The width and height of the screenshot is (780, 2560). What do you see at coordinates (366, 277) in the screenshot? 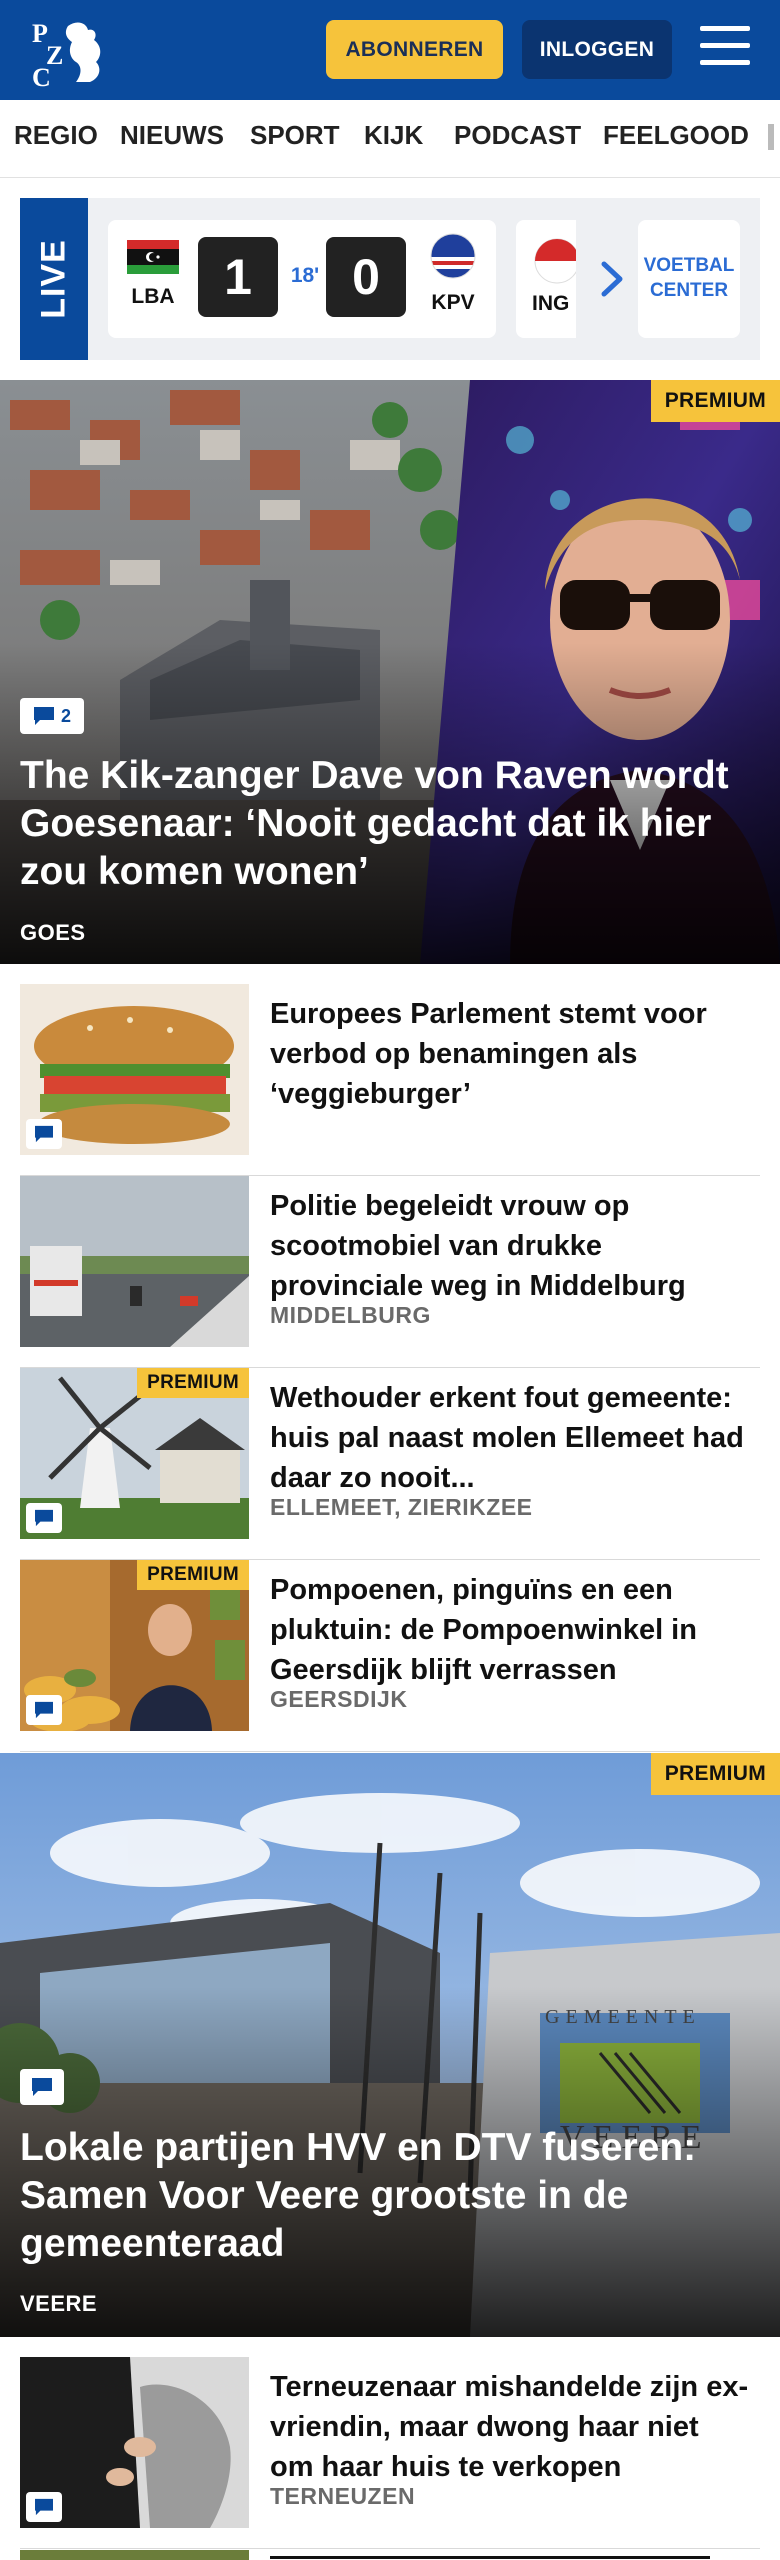
I see `away-score: 0` at bounding box center [366, 277].